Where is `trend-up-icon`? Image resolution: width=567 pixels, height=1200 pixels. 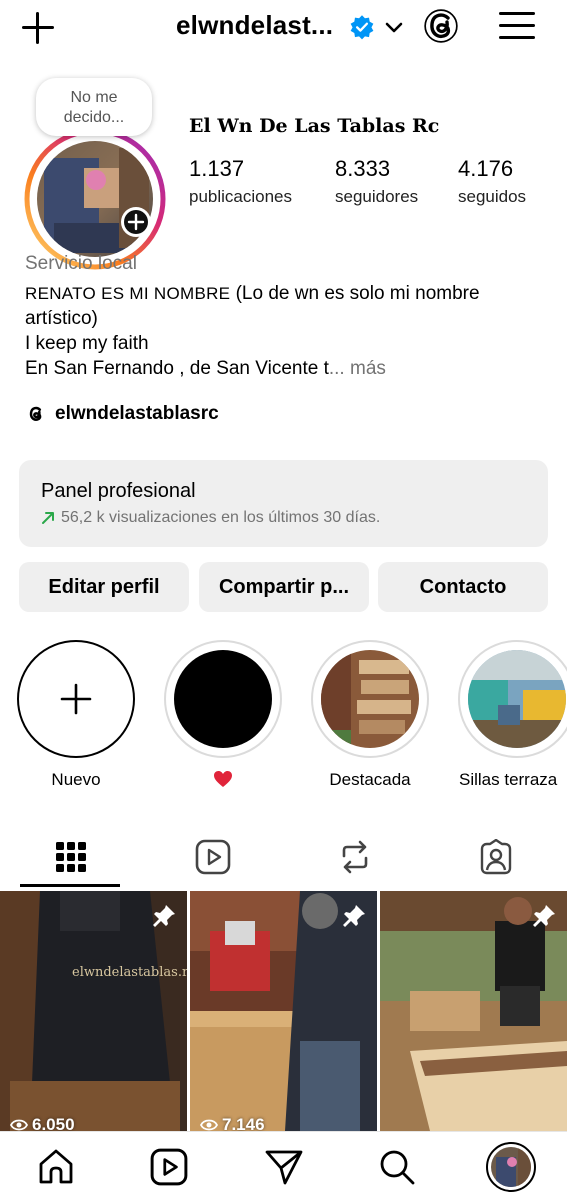 trend-up-icon is located at coordinates (48, 518).